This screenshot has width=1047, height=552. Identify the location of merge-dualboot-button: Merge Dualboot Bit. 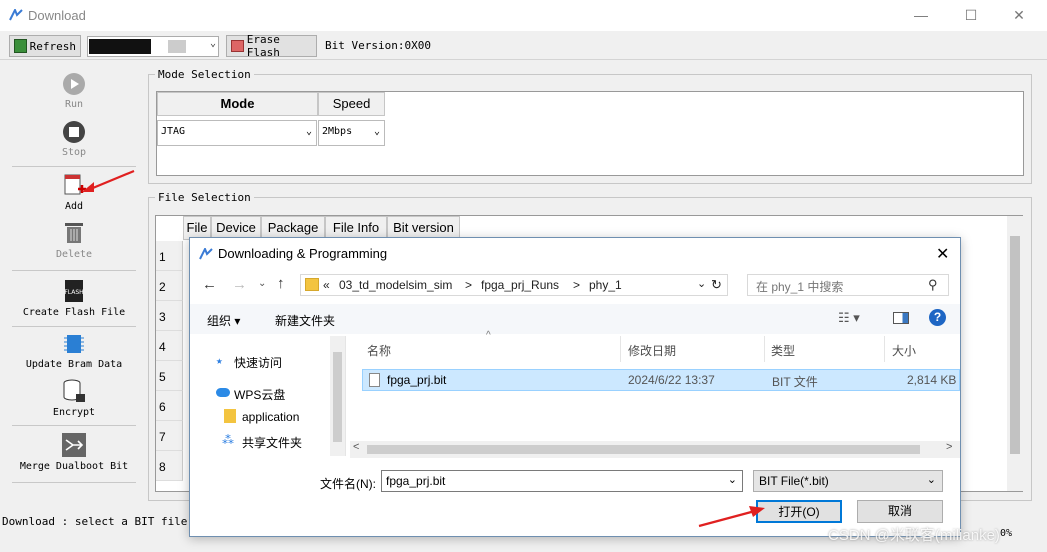
(74, 452).